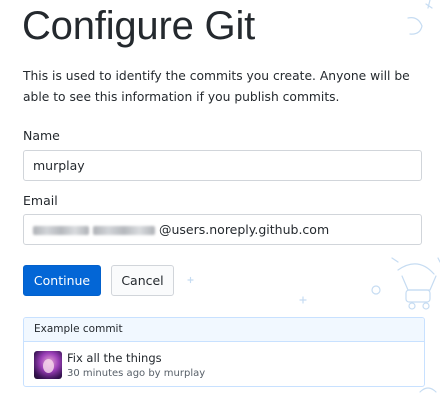 Image resolution: width=440 pixels, height=400 pixels. Describe the element at coordinates (222, 165) in the screenshot. I see `name-input: murplay` at that location.